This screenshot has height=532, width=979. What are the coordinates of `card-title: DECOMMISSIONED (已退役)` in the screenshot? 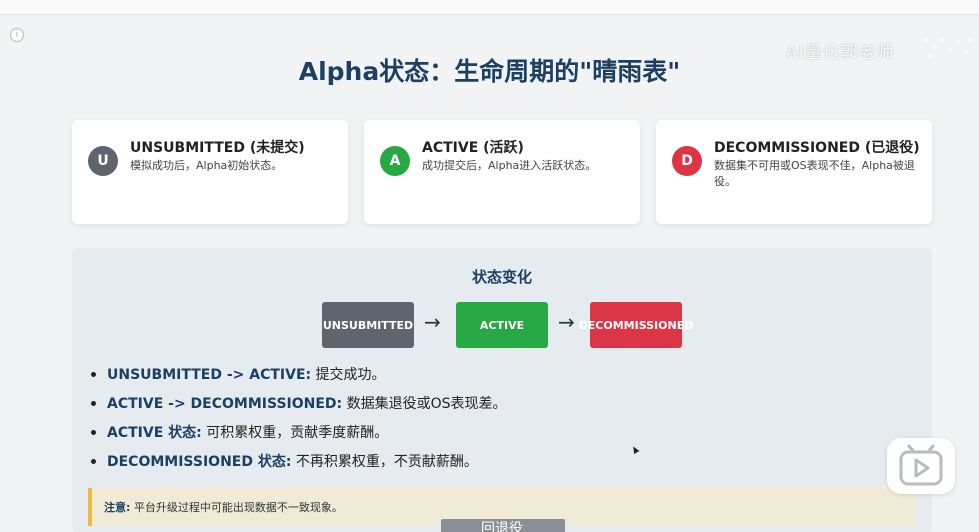 It's located at (817, 148).